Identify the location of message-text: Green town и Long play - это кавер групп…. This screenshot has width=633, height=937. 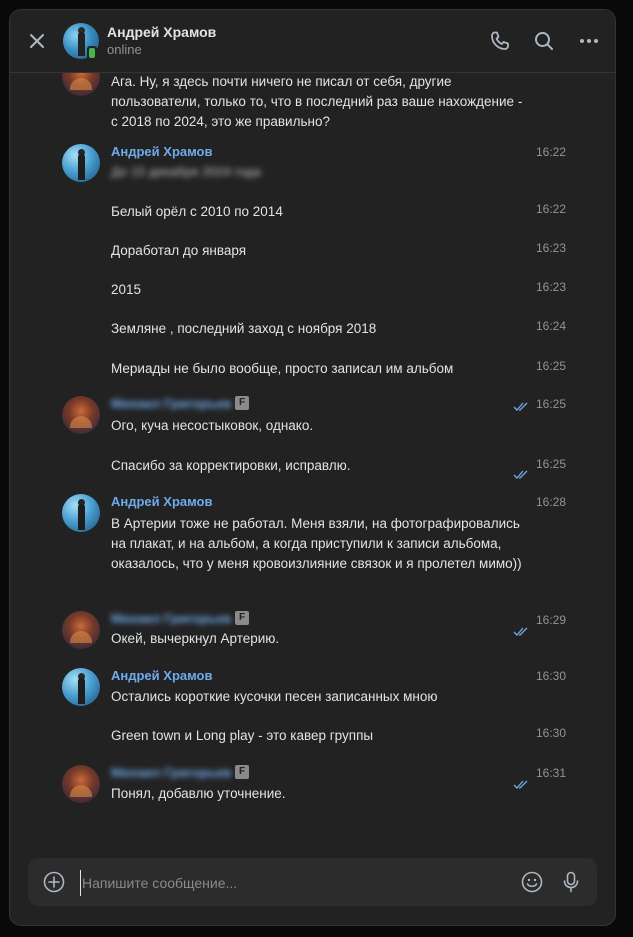
(242, 735).